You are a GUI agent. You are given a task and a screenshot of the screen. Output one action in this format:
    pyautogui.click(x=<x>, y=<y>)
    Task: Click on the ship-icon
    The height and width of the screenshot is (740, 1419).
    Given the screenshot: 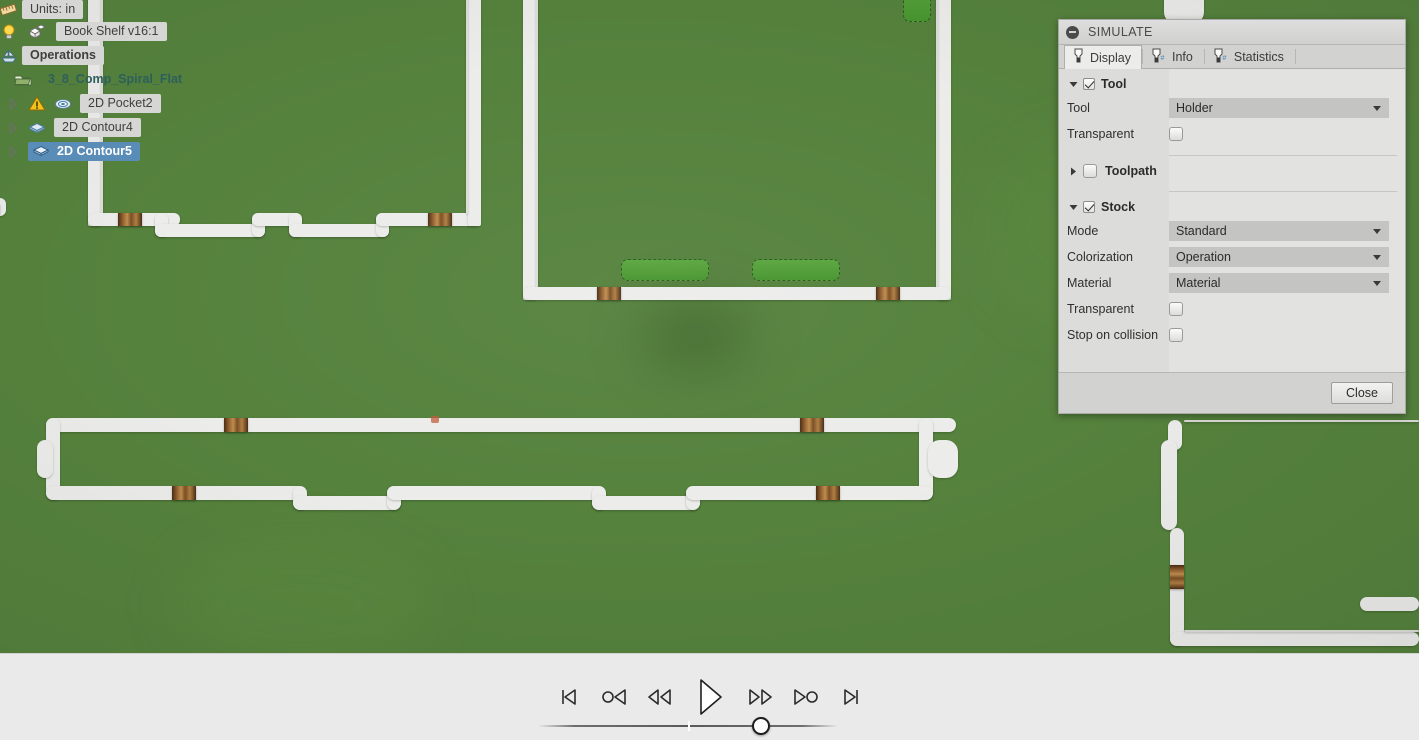 What is the action you would take?
    pyautogui.click(x=9, y=56)
    